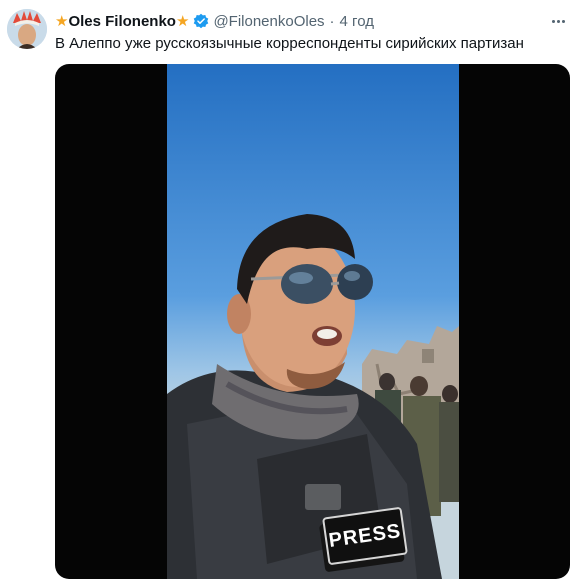 This screenshot has width=581, height=586. I want to click on author-name: ★ Oles Filonenko ★, so click(122, 21).